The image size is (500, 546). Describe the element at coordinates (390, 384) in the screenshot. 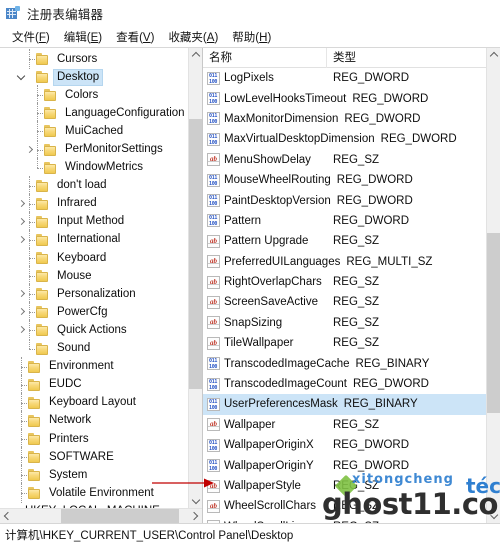

I see `value-type: REG_DWORD` at that location.